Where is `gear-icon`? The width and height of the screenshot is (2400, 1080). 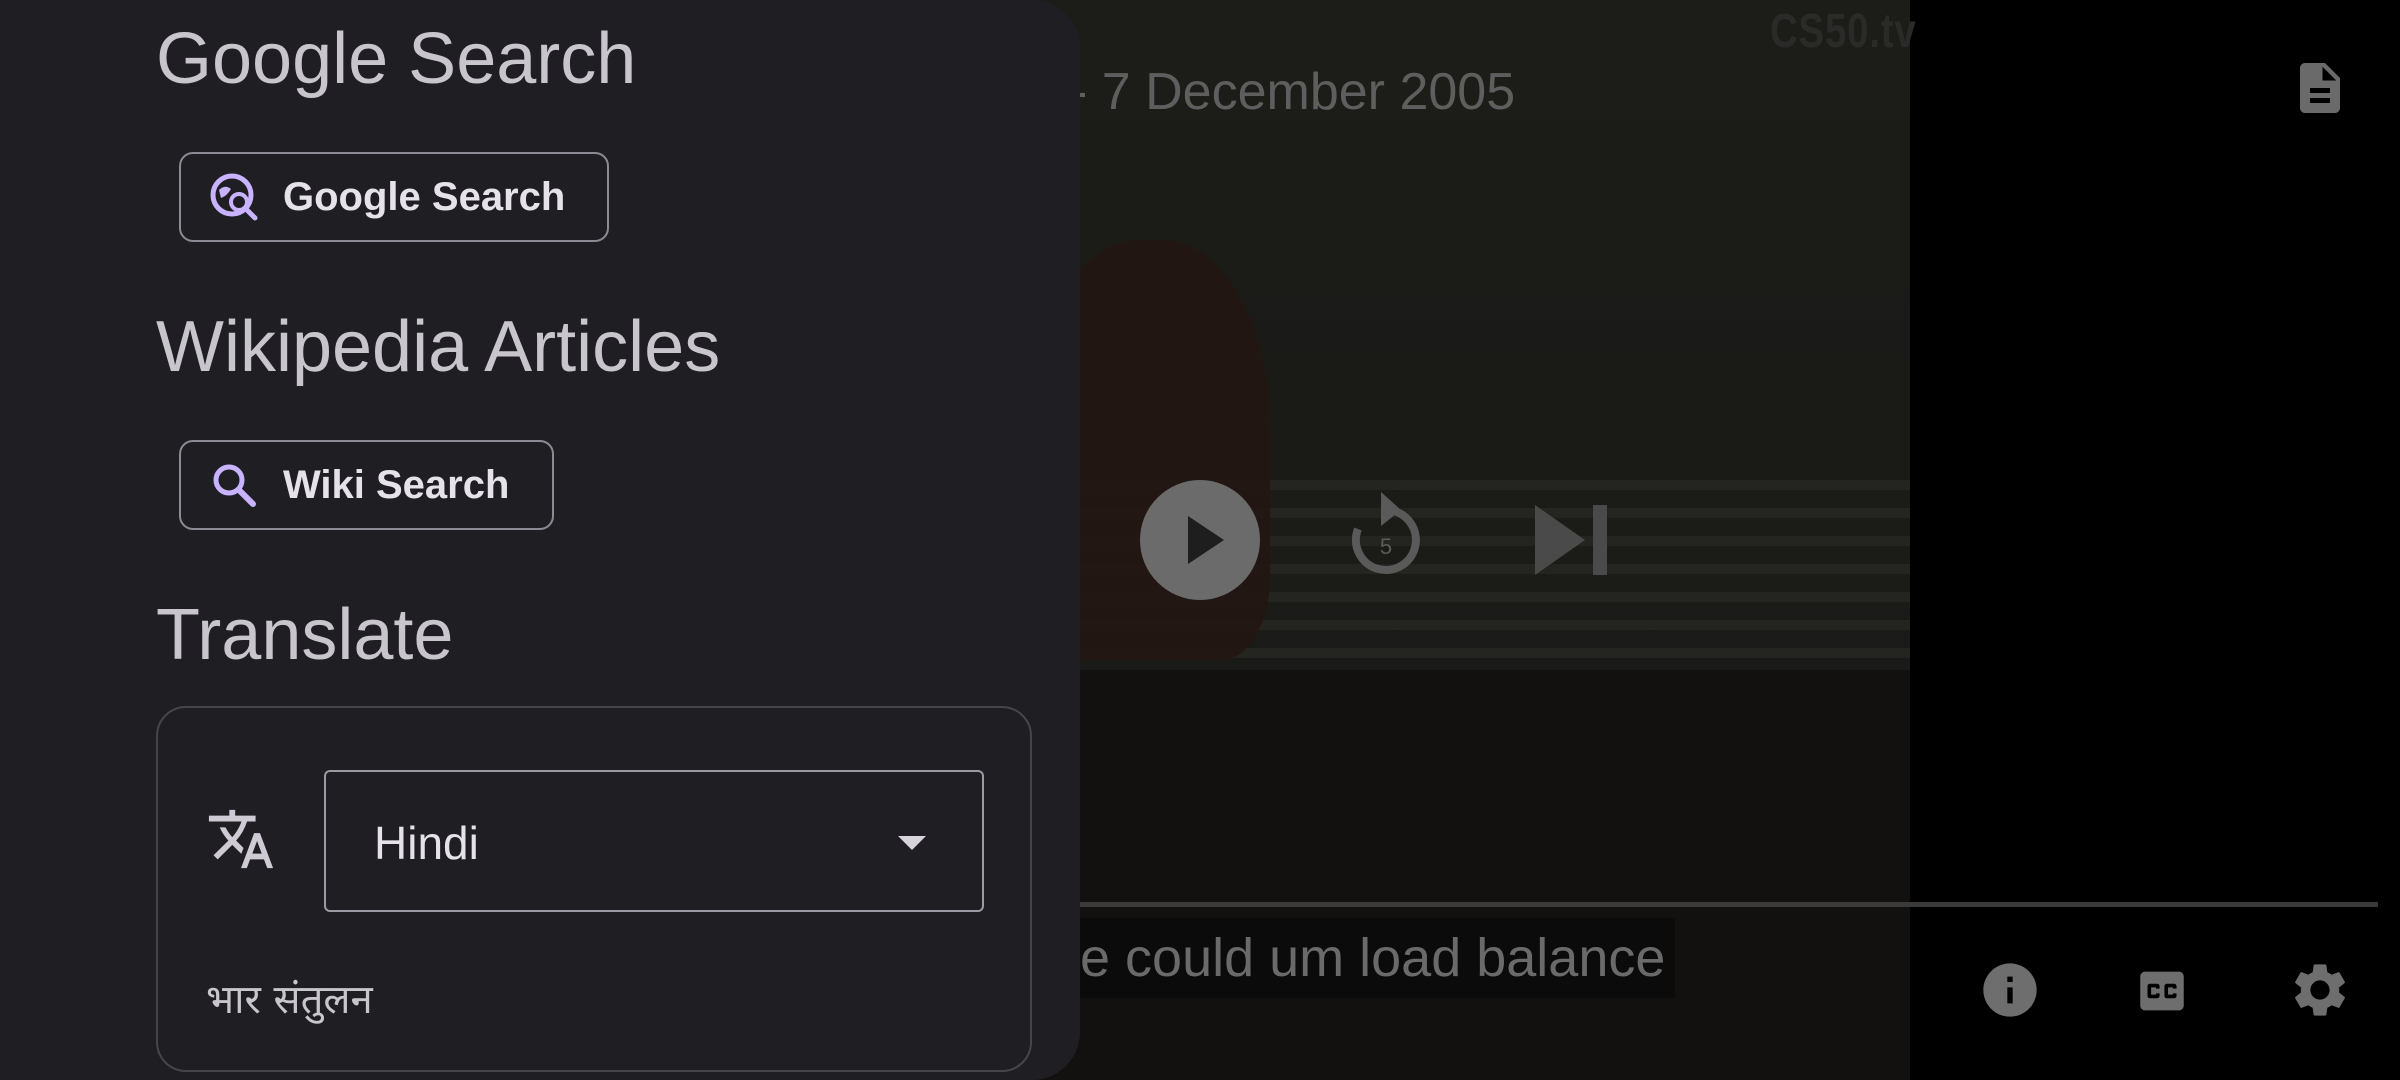
gear-icon is located at coordinates (2320, 990).